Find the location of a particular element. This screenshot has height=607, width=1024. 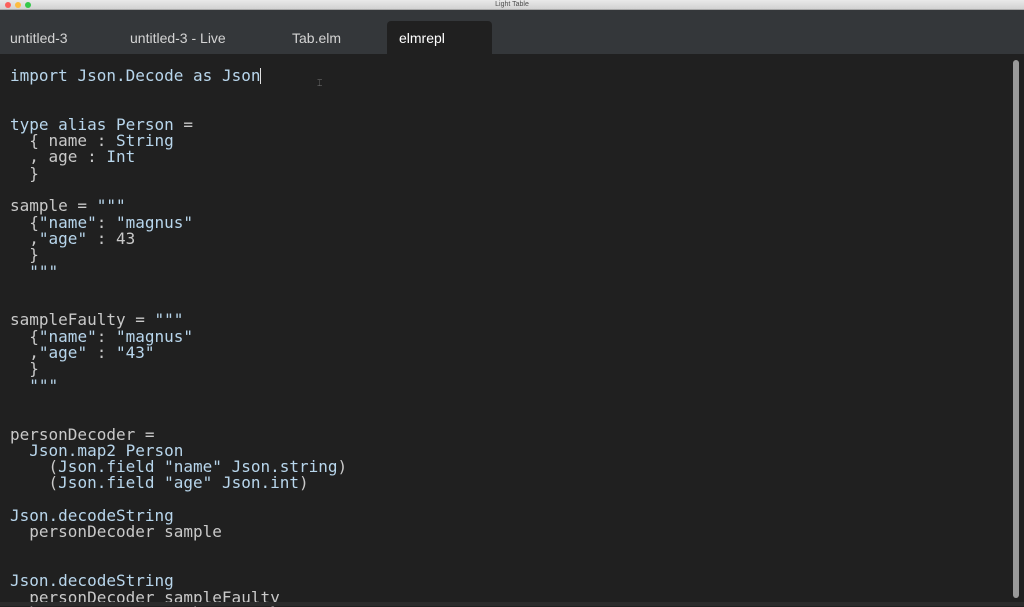

code-line: ,"age" : 43 is located at coordinates (178, 238).